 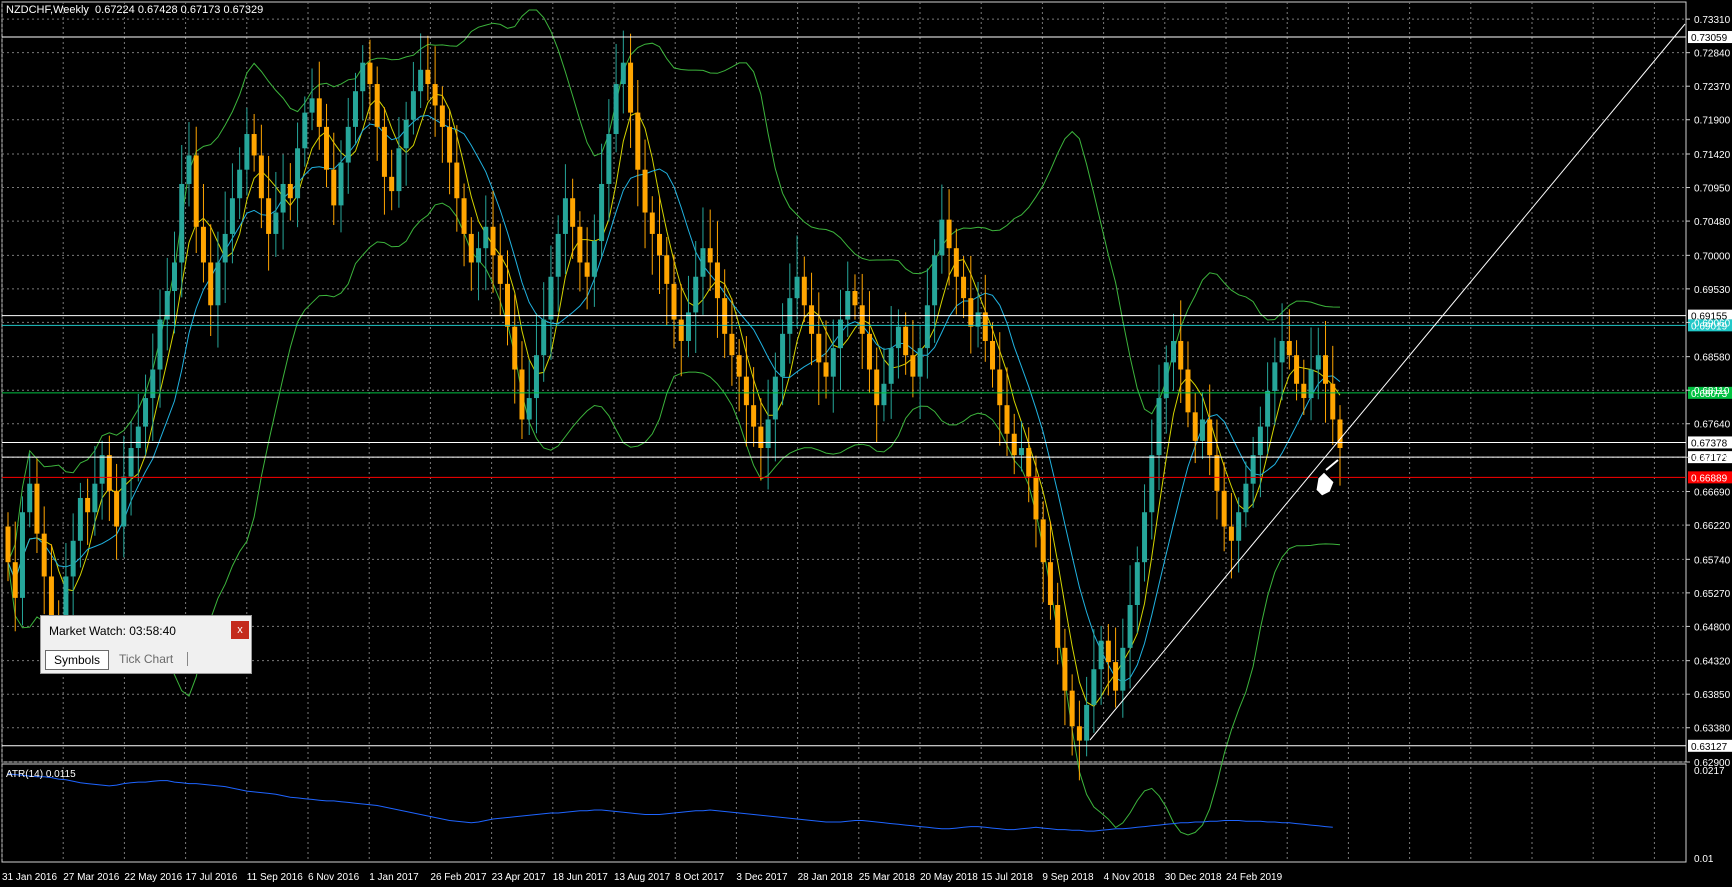 What do you see at coordinates (1712, 391) in the screenshot?
I see `price-tick-label: 0.68110` at bounding box center [1712, 391].